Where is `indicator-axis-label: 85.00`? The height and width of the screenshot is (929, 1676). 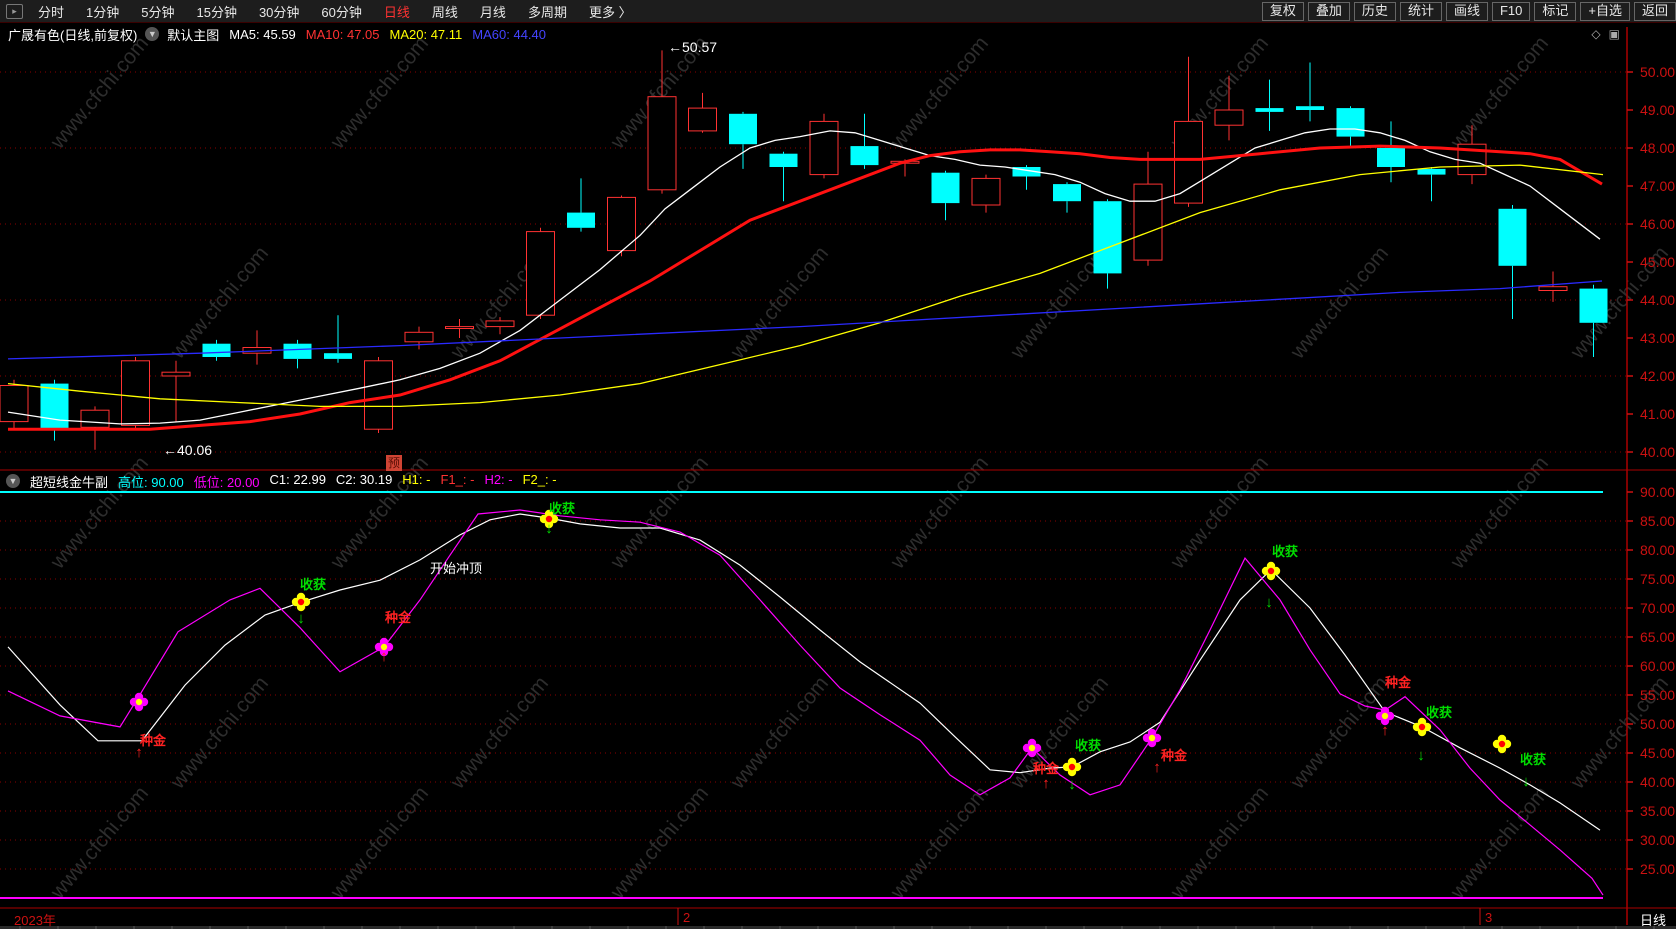 indicator-axis-label: 85.00 is located at coordinates (1657, 521).